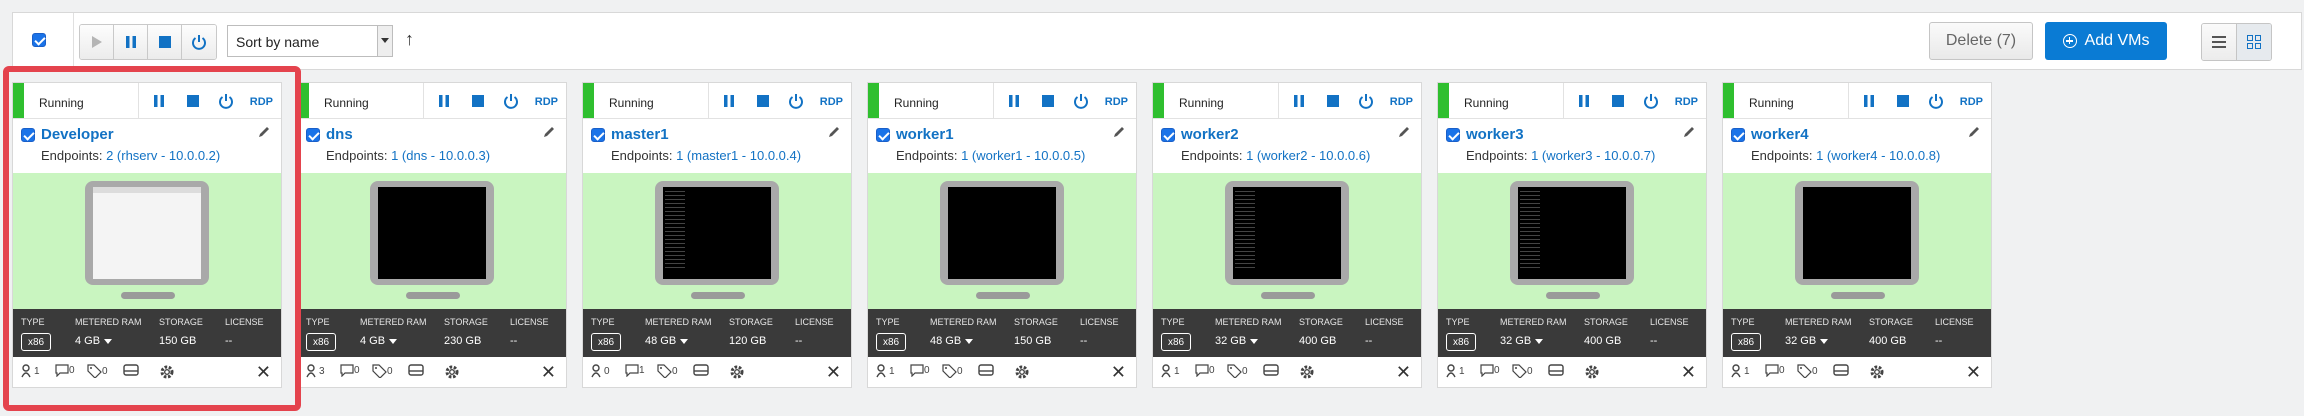 The width and height of the screenshot is (2304, 416). What do you see at coordinates (1878, 155) in the screenshot?
I see `endpoints-link: 1 (worker4 - 10.0.0.8)` at bounding box center [1878, 155].